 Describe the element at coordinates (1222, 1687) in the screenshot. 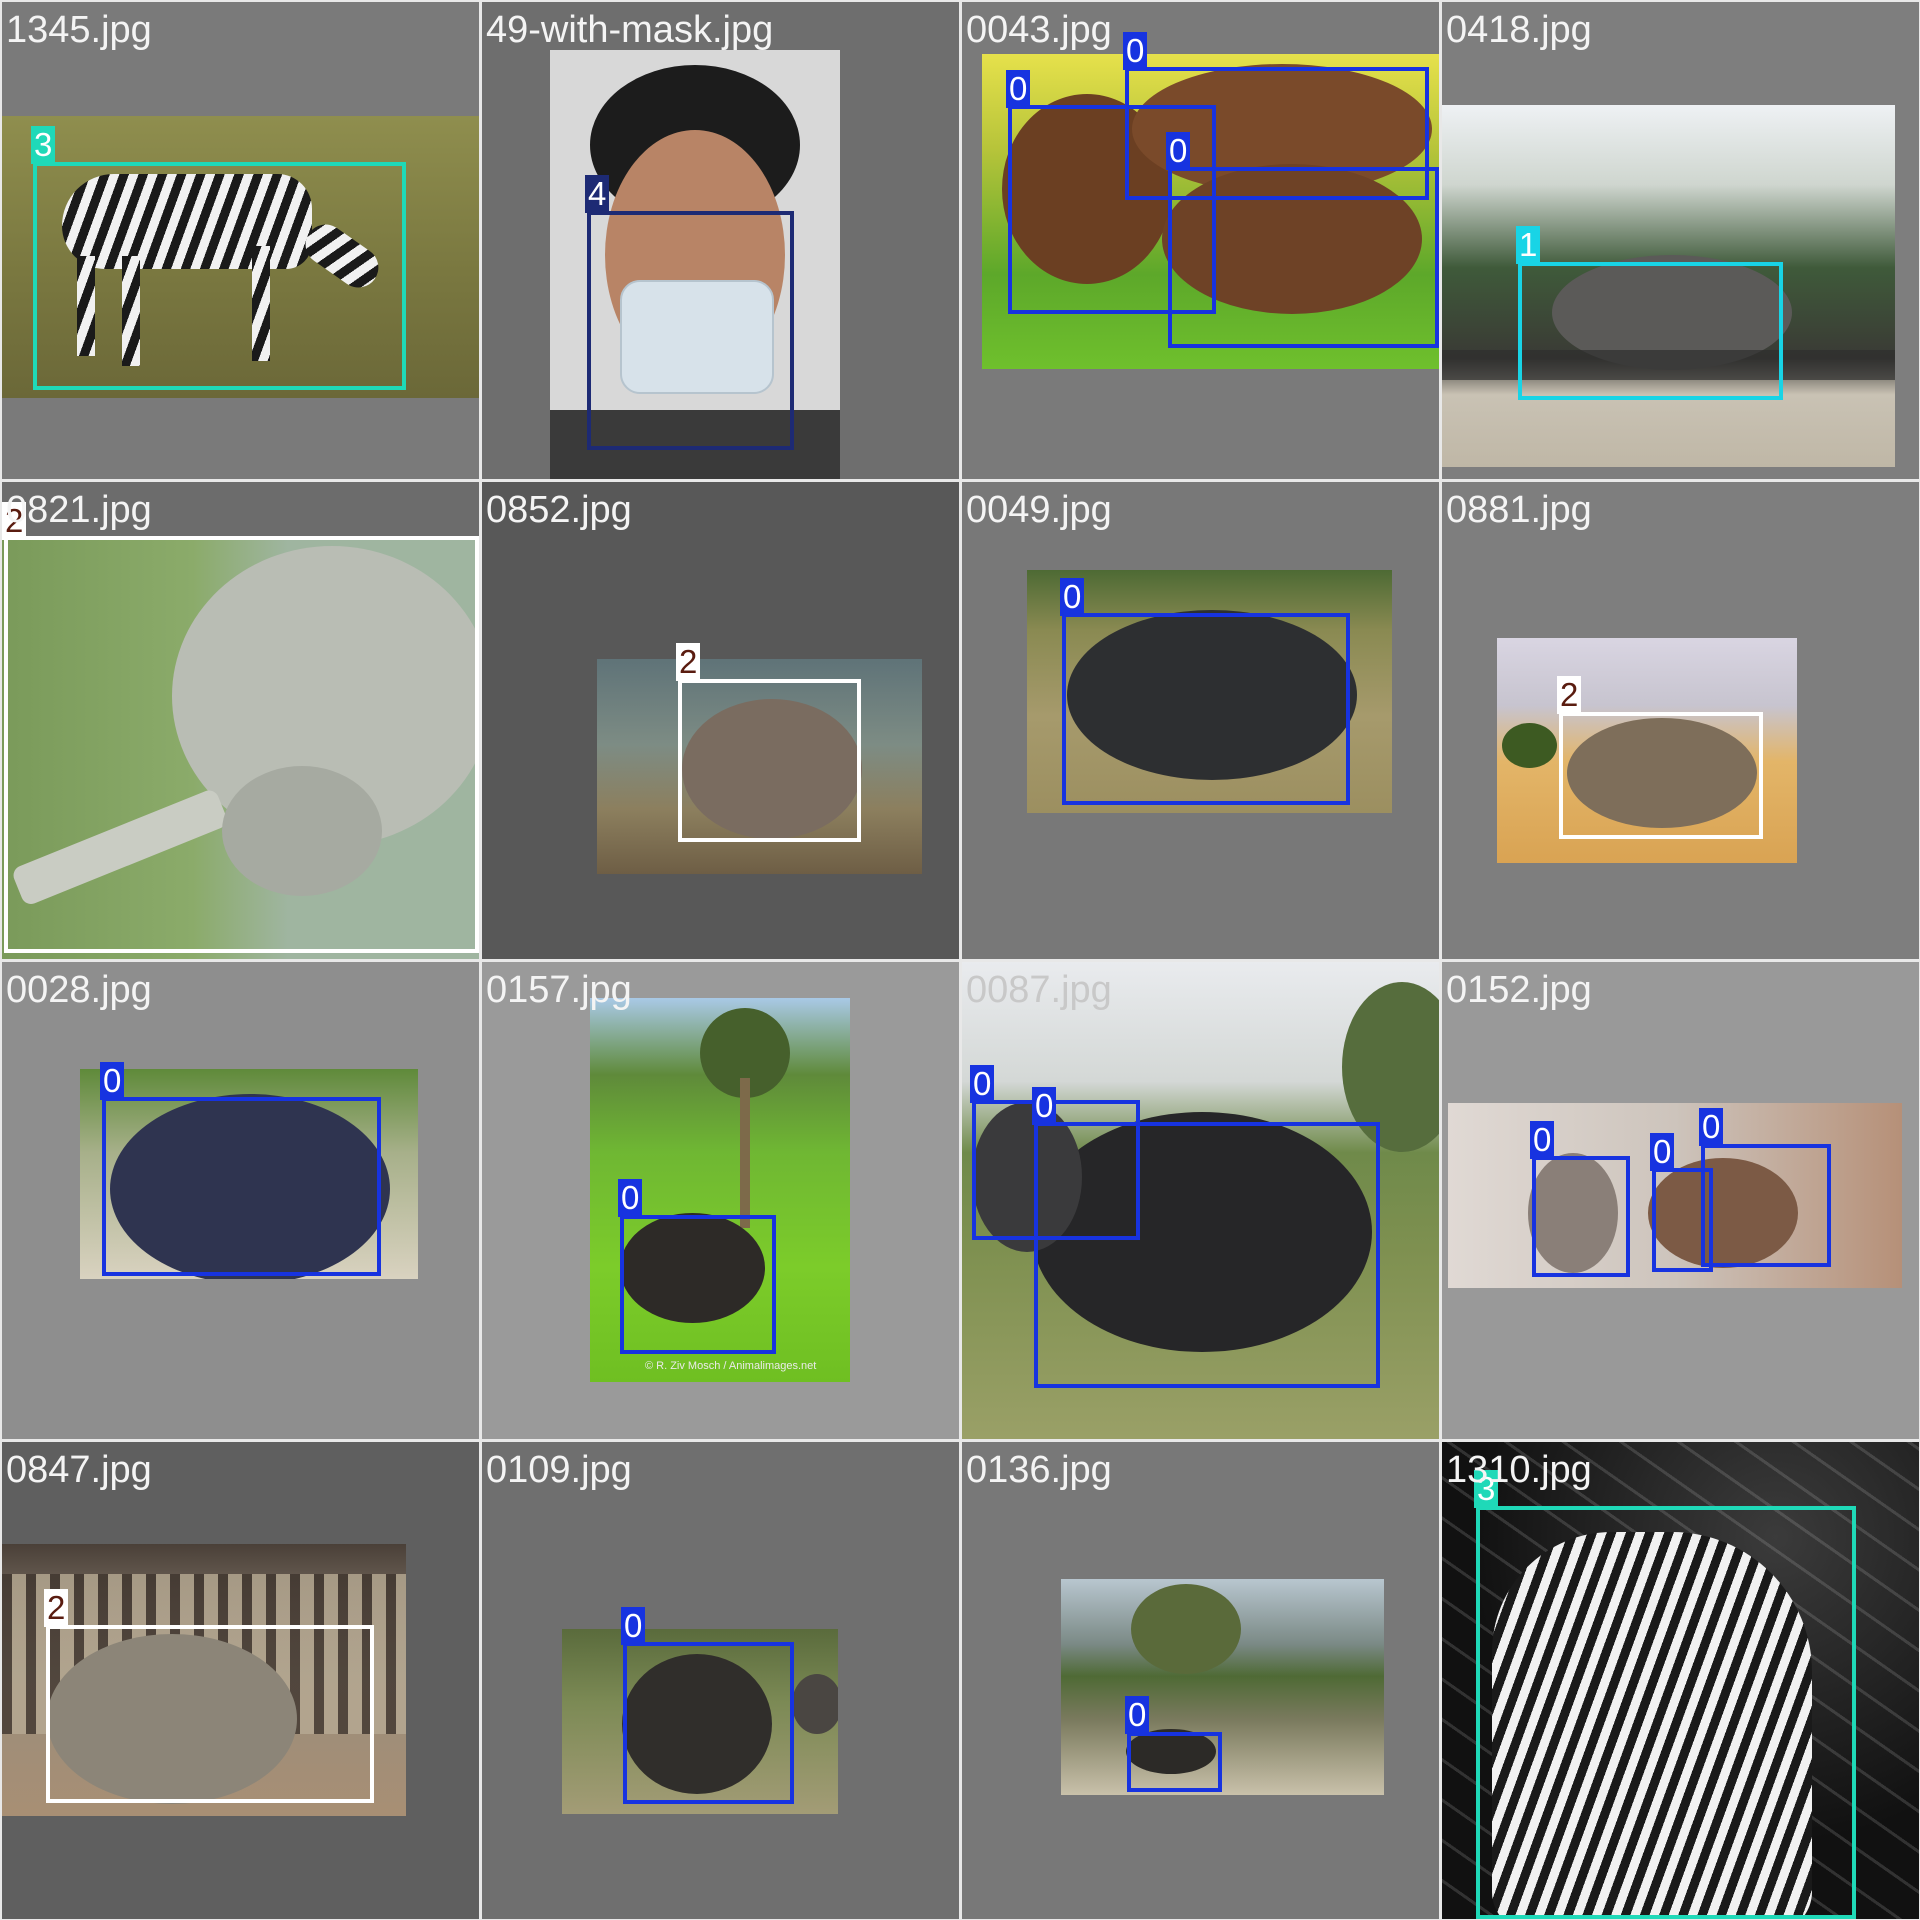

I see `photo-buffalo-distant` at that location.